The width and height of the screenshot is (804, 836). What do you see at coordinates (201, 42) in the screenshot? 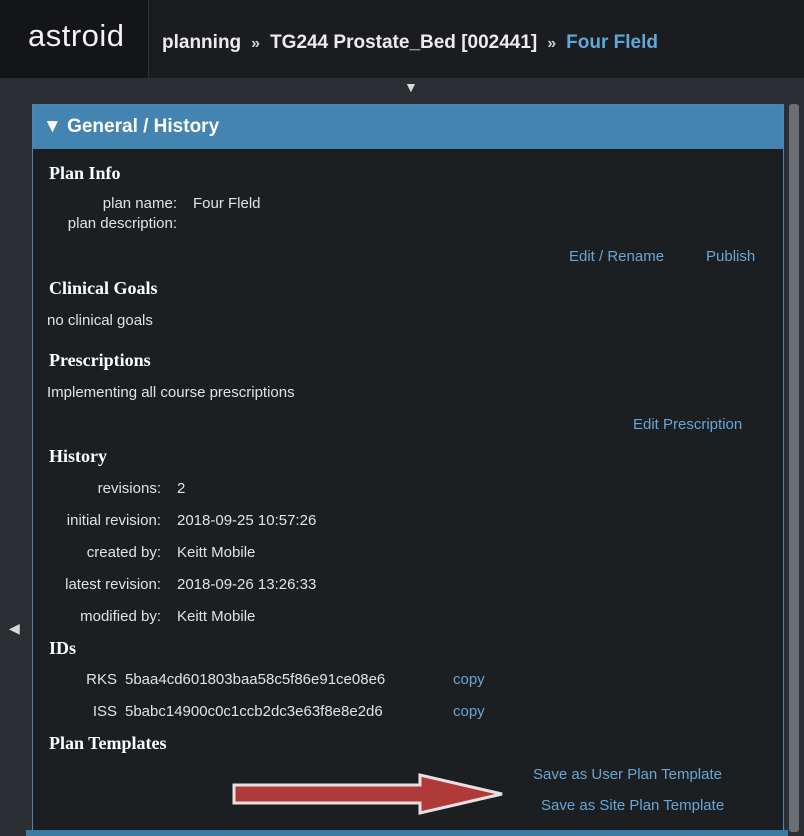
I see `breadcrumb-planning: planning` at bounding box center [201, 42].